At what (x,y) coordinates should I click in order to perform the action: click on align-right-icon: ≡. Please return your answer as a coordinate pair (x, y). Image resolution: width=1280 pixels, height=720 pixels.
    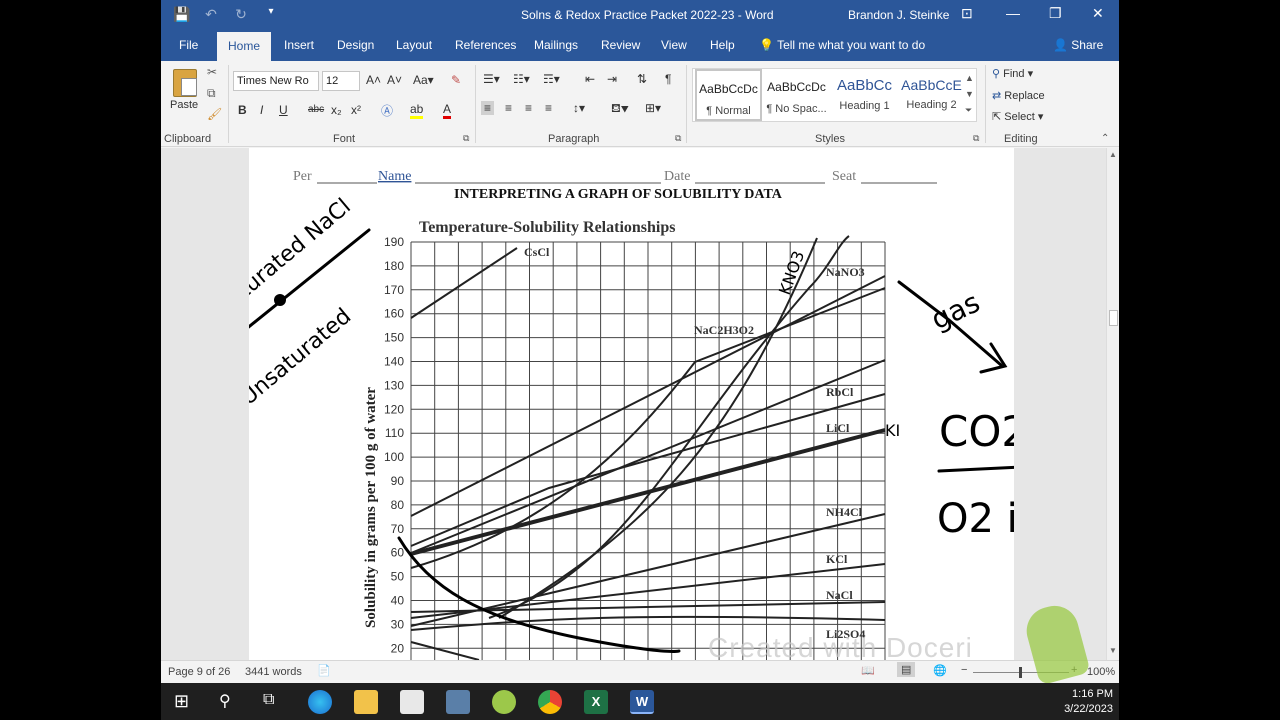
    Looking at the image, I should click on (528, 108).